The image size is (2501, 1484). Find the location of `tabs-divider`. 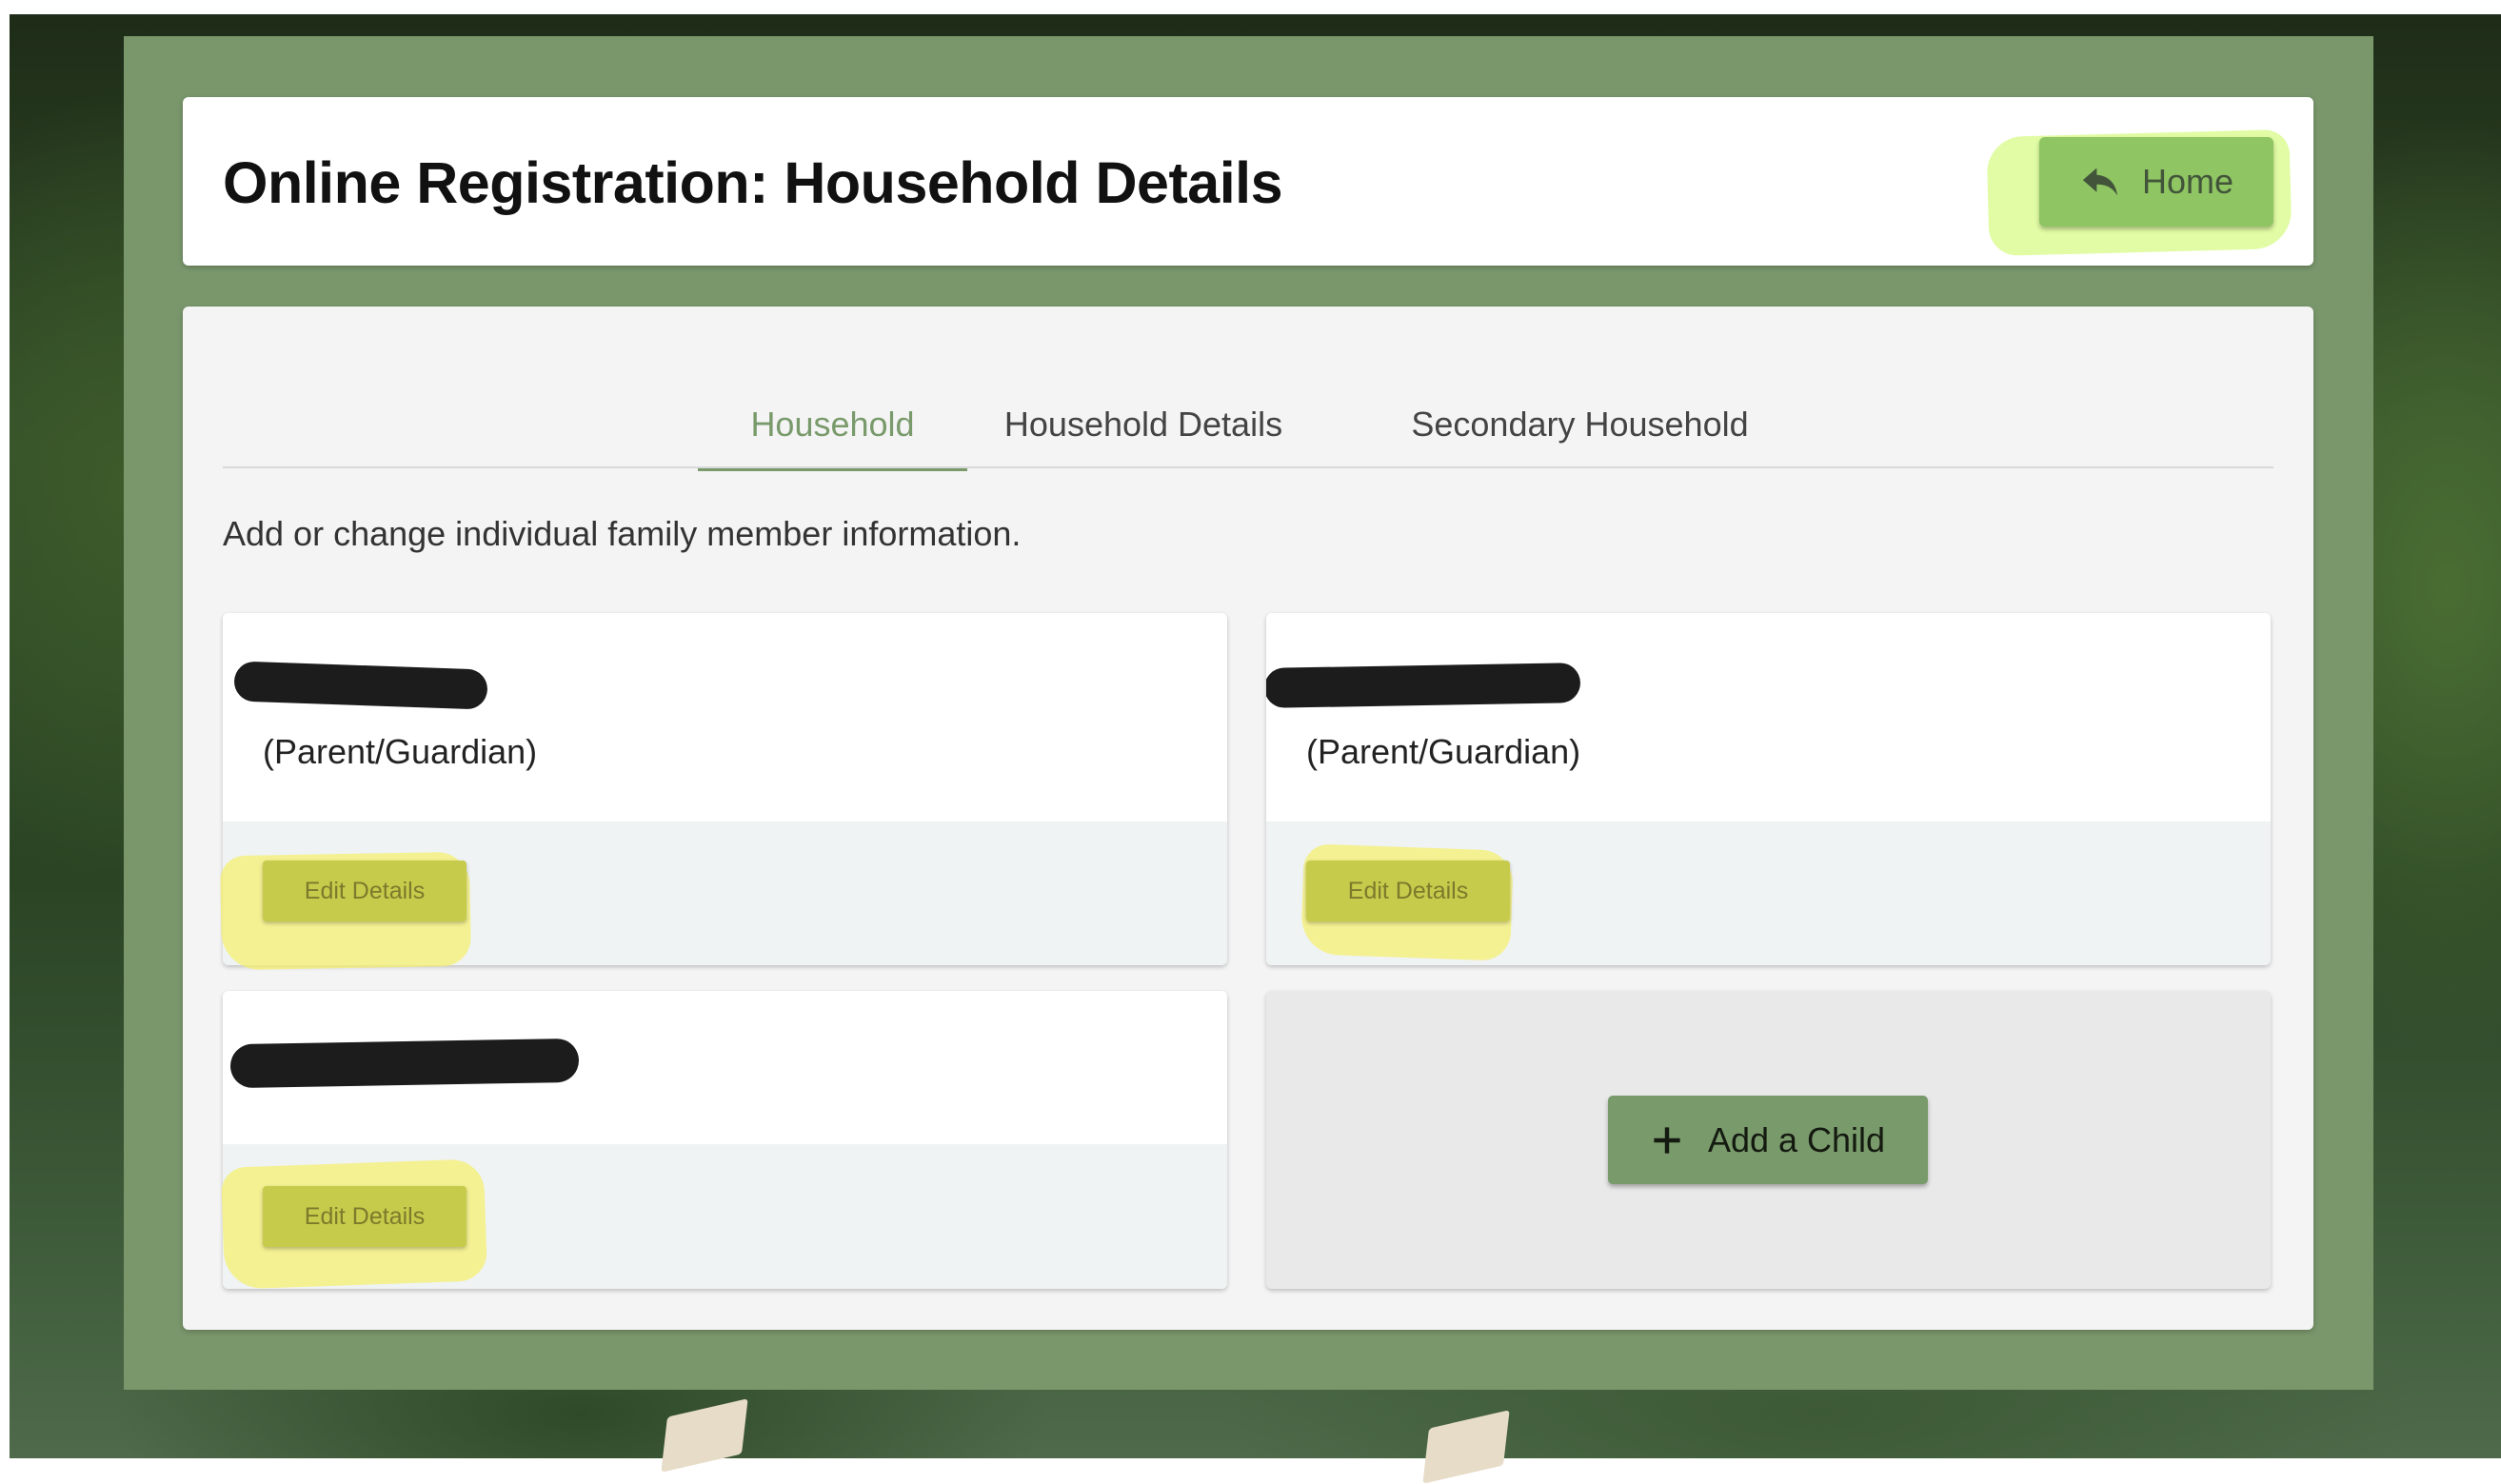

tabs-divider is located at coordinates (1248, 467).